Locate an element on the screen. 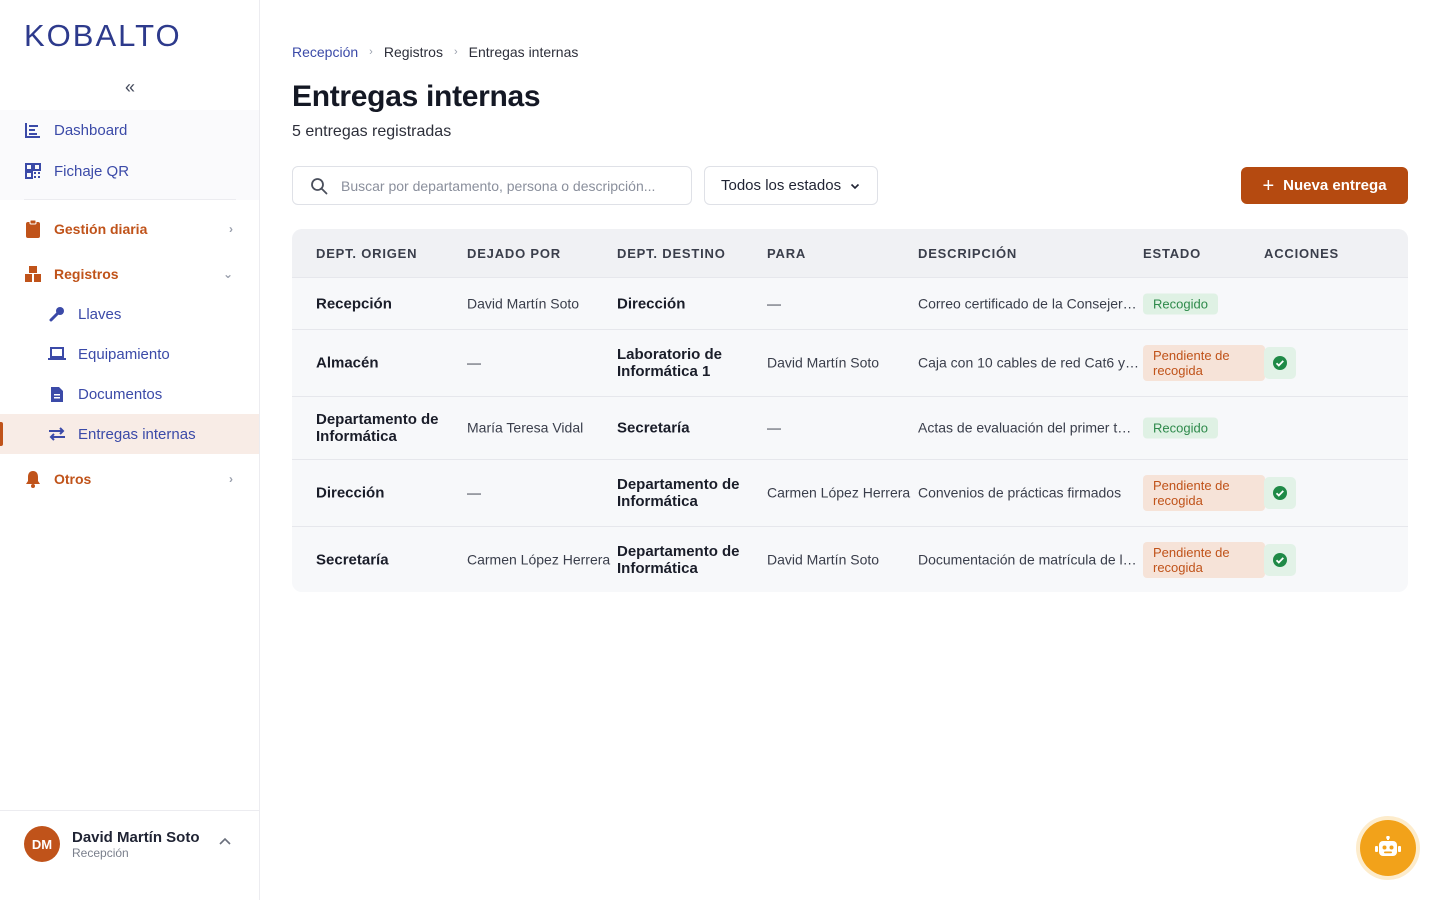 The image size is (1440, 900). cell-dejado: — is located at coordinates (474, 362).